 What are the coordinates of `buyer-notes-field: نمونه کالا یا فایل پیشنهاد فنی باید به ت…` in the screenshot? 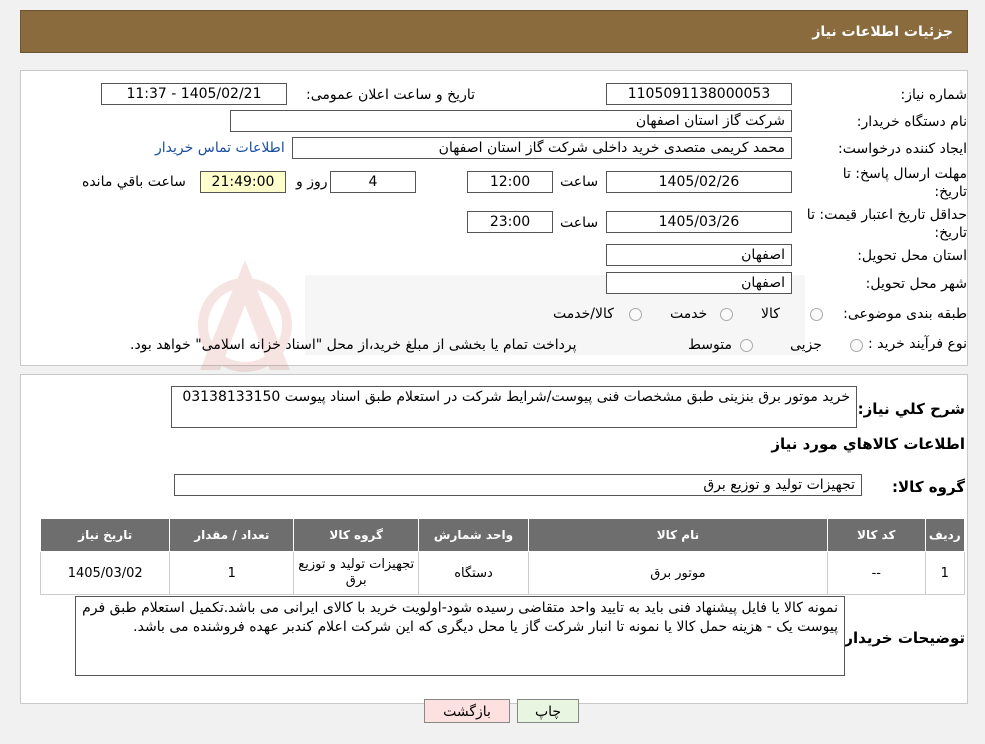 It's located at (460, 636).